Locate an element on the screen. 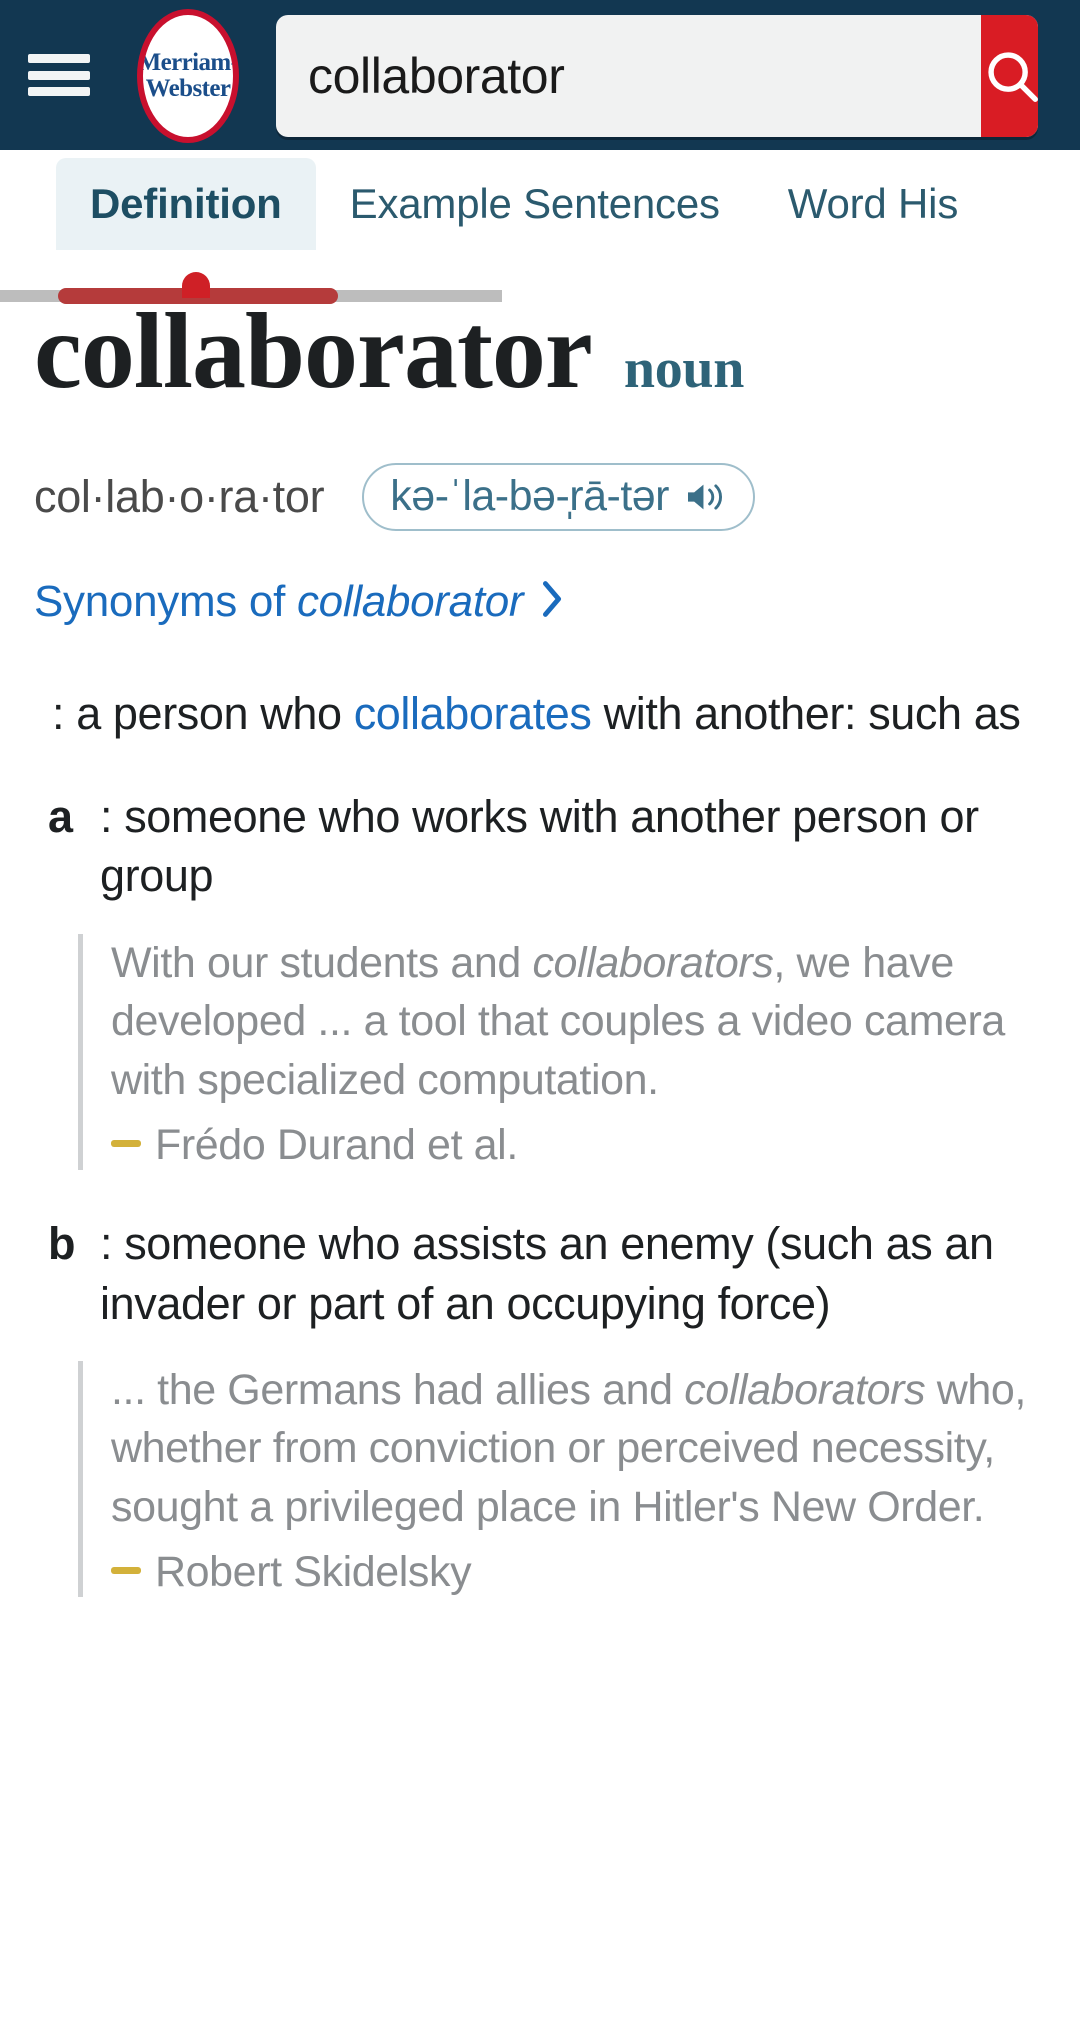 The width and height of the screenshot is (1080, 2040). site-header: Merriam- Webster is located at coordinates (540, 75).